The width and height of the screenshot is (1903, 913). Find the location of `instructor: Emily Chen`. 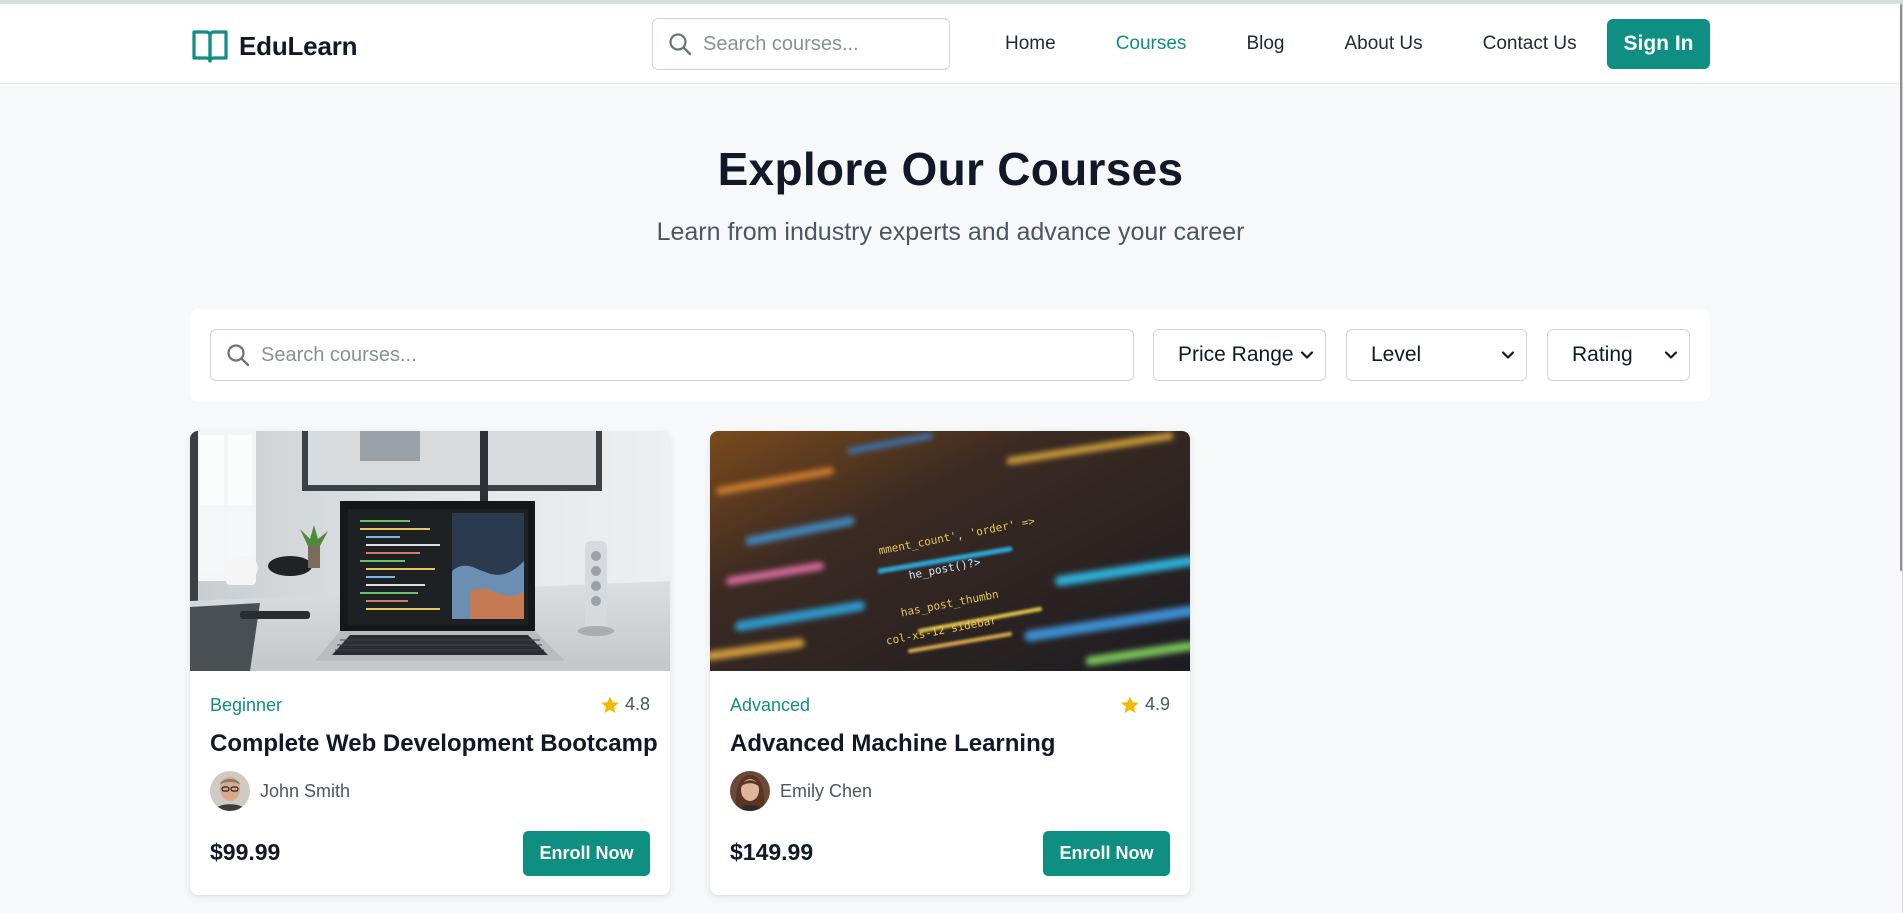

instructor: Emily Chen is located at coordinates (801, 791).